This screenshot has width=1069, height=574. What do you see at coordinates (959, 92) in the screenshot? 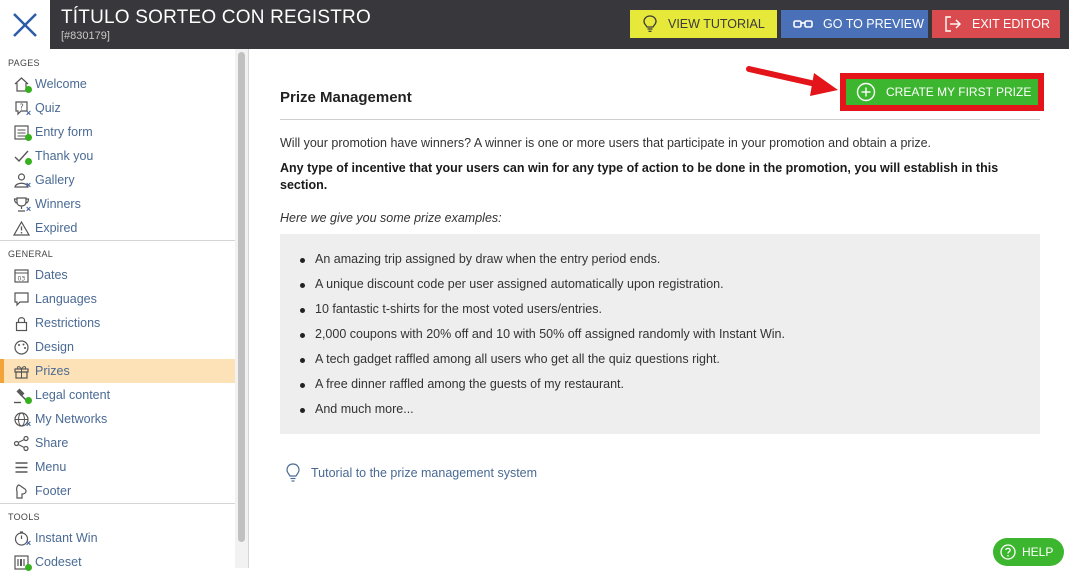
I see `create-first-prize-label: CREATE MY FIRST PRIZE` at bounding box center [959, 92].